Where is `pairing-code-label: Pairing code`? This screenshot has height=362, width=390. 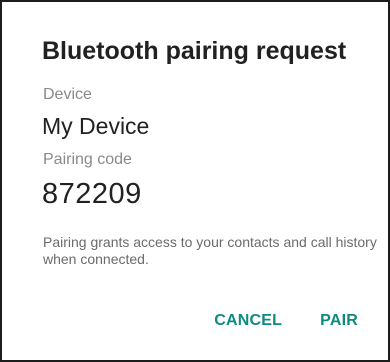 pairing-code-label: Pairing code is located at coordinates (87, 159).